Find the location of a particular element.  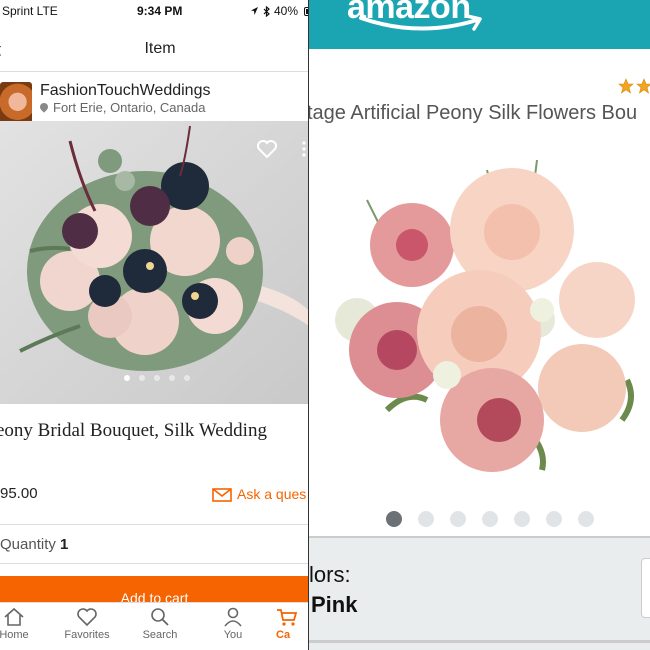

tab-favorites: Favorites is located at coordinates (87, 624).